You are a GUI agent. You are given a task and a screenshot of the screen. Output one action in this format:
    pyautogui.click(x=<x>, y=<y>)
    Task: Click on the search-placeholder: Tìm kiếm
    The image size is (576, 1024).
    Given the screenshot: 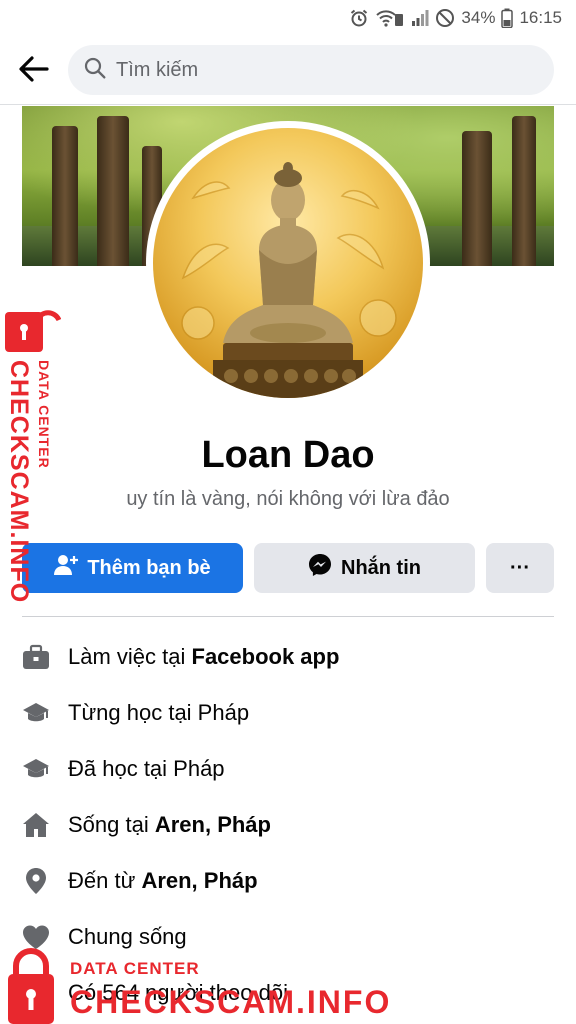 What is the action you would take?
    pyautogui.click(x=157, y=69)
    